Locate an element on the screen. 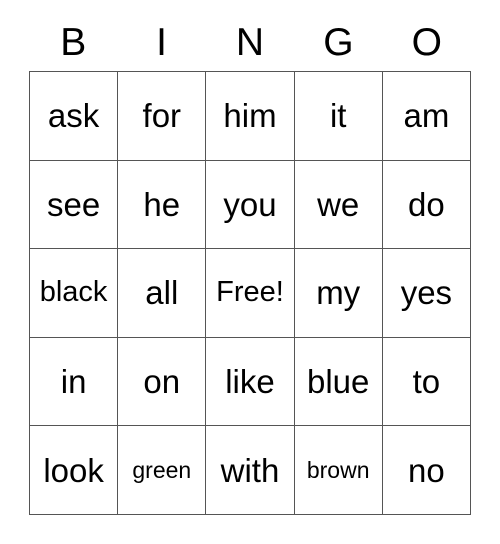  bingo-cell: all is located at coordinates (162, 293).